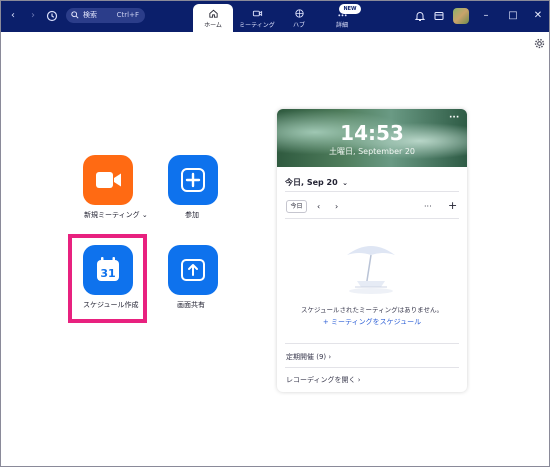 The image size is (550, 467). Describe the element at coordinates (486, 16) in the screenshot. I see `minimize-icon: –` at that location.